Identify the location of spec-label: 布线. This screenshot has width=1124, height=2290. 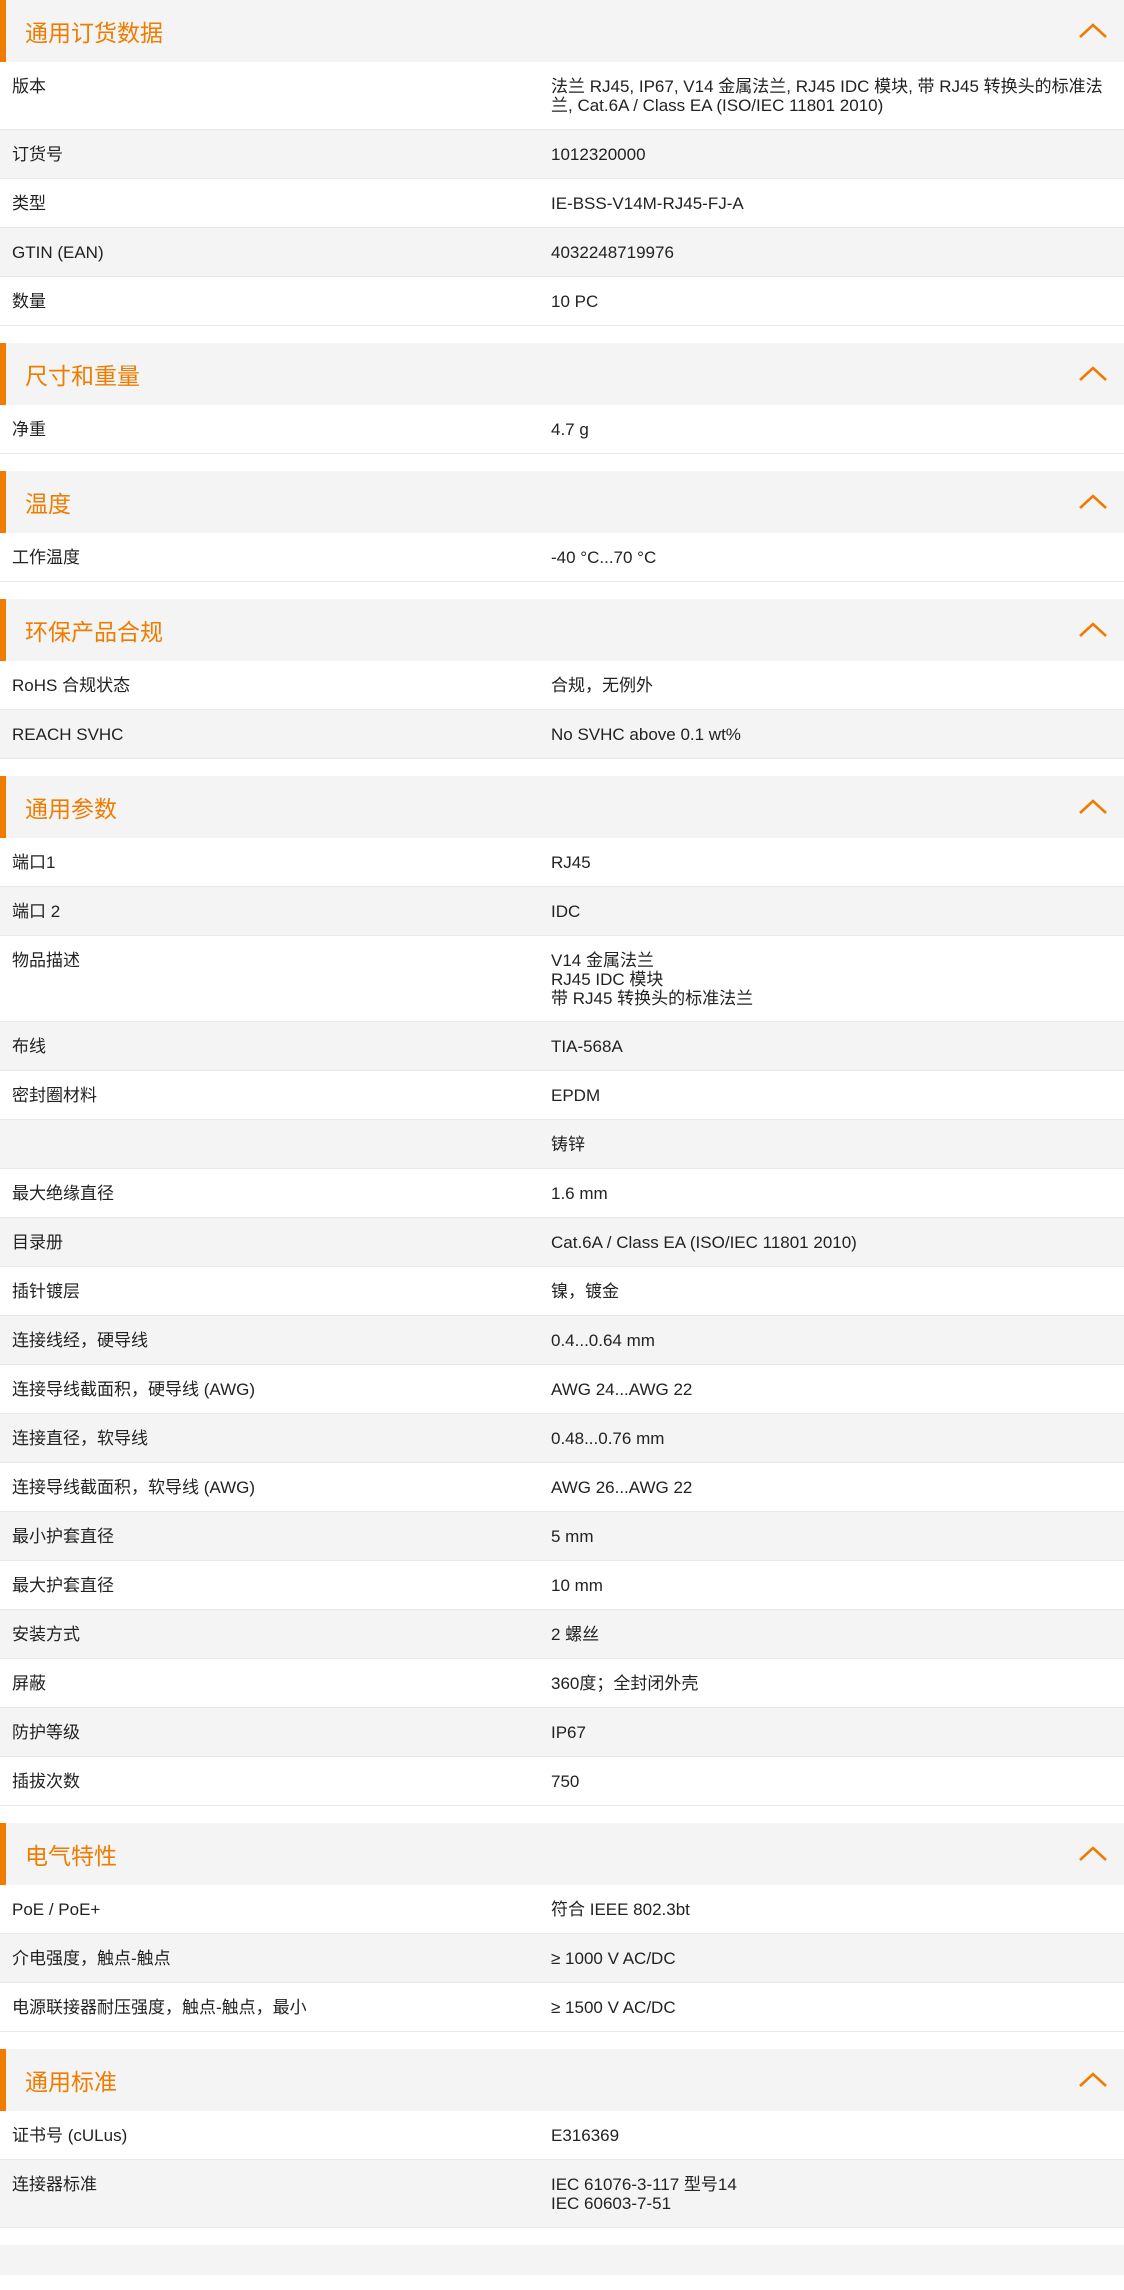
(29, 1046).